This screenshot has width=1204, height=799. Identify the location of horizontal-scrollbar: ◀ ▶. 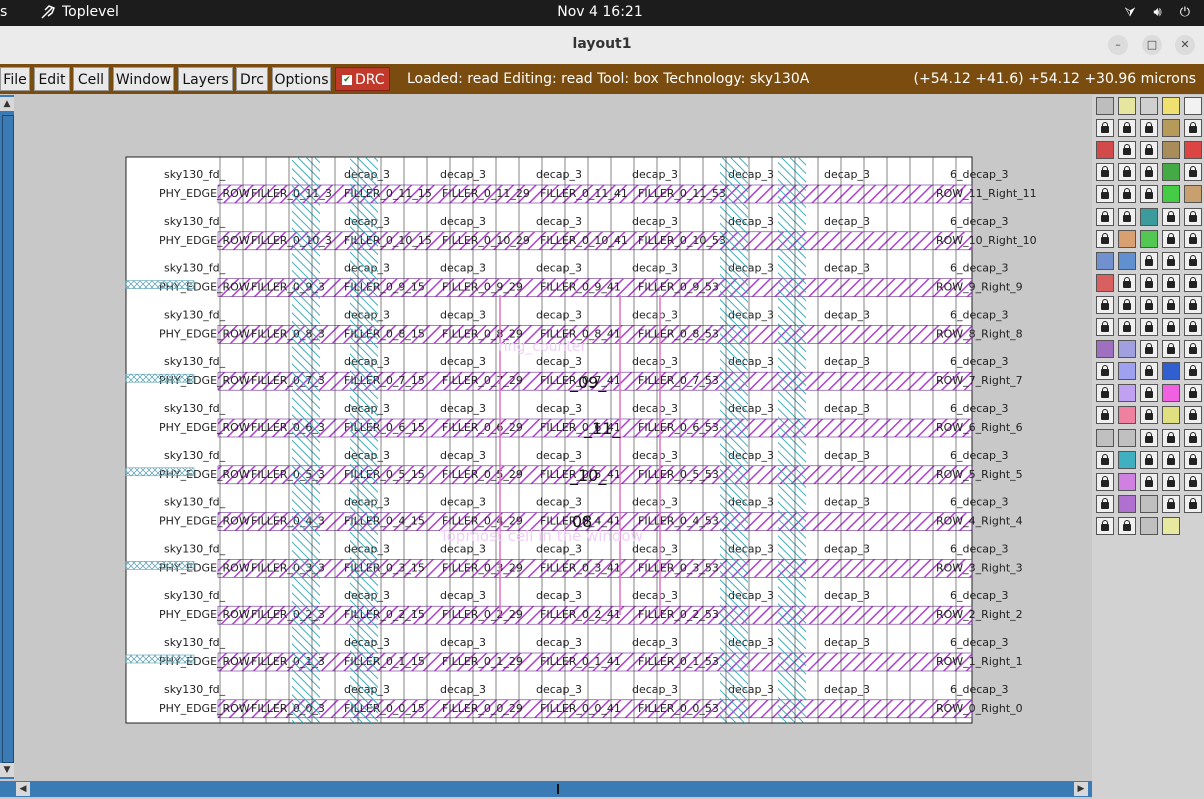
(546, 789).